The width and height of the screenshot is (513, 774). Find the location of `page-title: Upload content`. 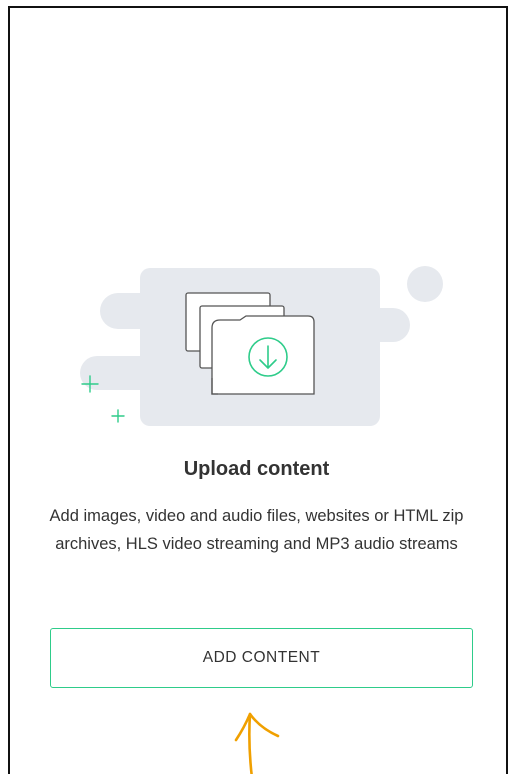

page-title: Upload content is located at coordinates (256, 469).